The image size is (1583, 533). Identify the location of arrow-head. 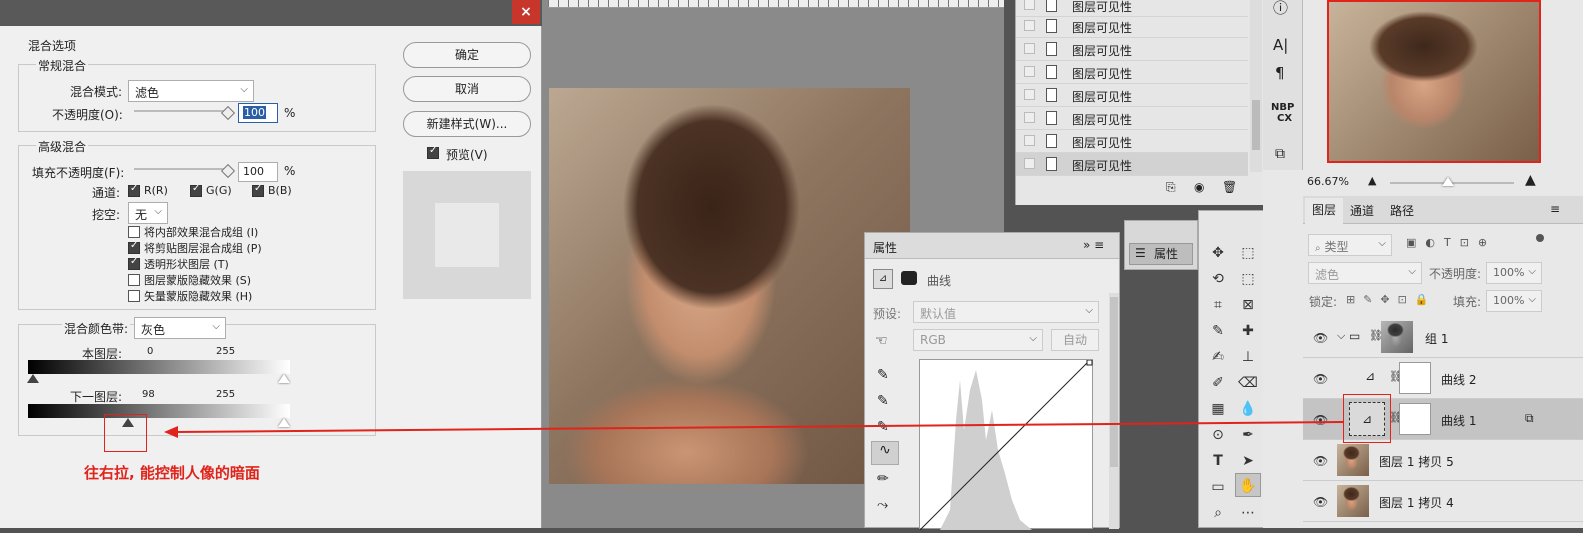
(171, 432).